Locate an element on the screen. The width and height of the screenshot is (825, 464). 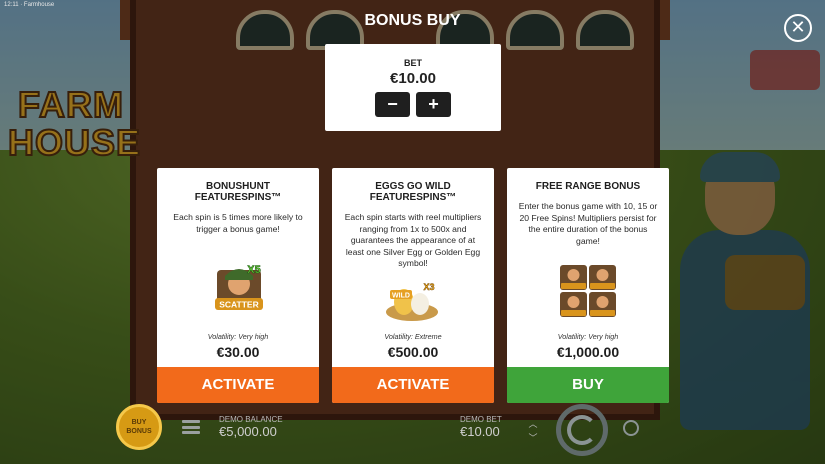
card-title: EGGS GO WILD FEATURESPINS™ is located at coordinates (413, 192).